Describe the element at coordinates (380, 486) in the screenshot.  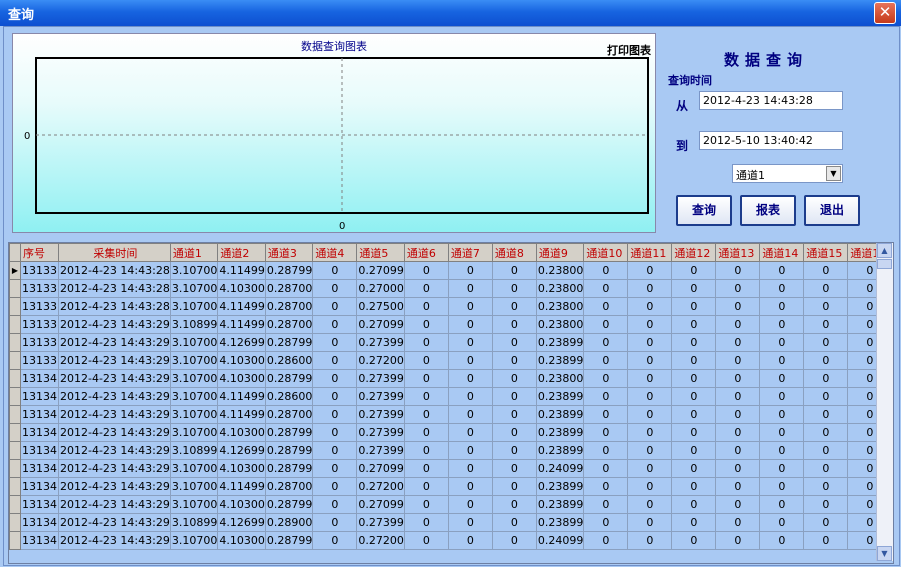
I see `table-cell: 0.27200` at that location.